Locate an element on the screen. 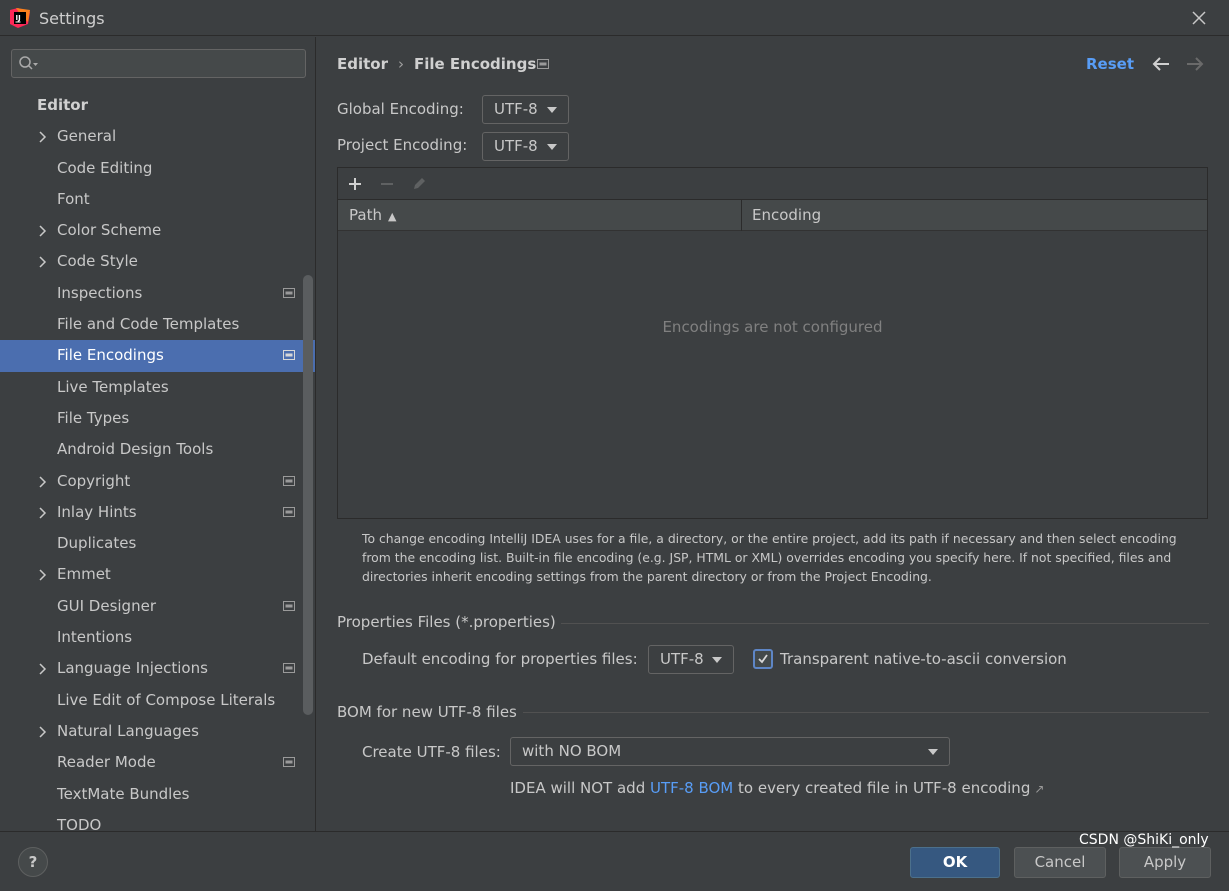  sidebar-item-emmet: Emmet is located at coordinates (157, 574).